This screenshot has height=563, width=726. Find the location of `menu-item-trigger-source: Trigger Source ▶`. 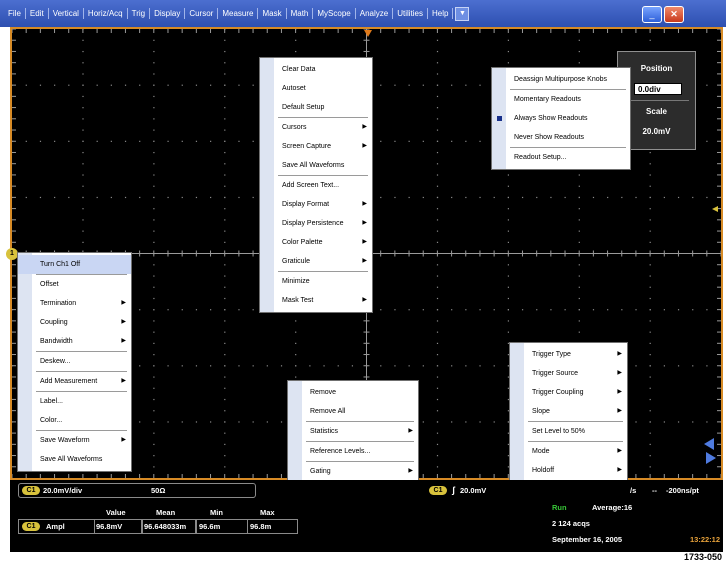

menu-item-trigger-source: Trigger Source ▶ is located at coordinates (568, 373).